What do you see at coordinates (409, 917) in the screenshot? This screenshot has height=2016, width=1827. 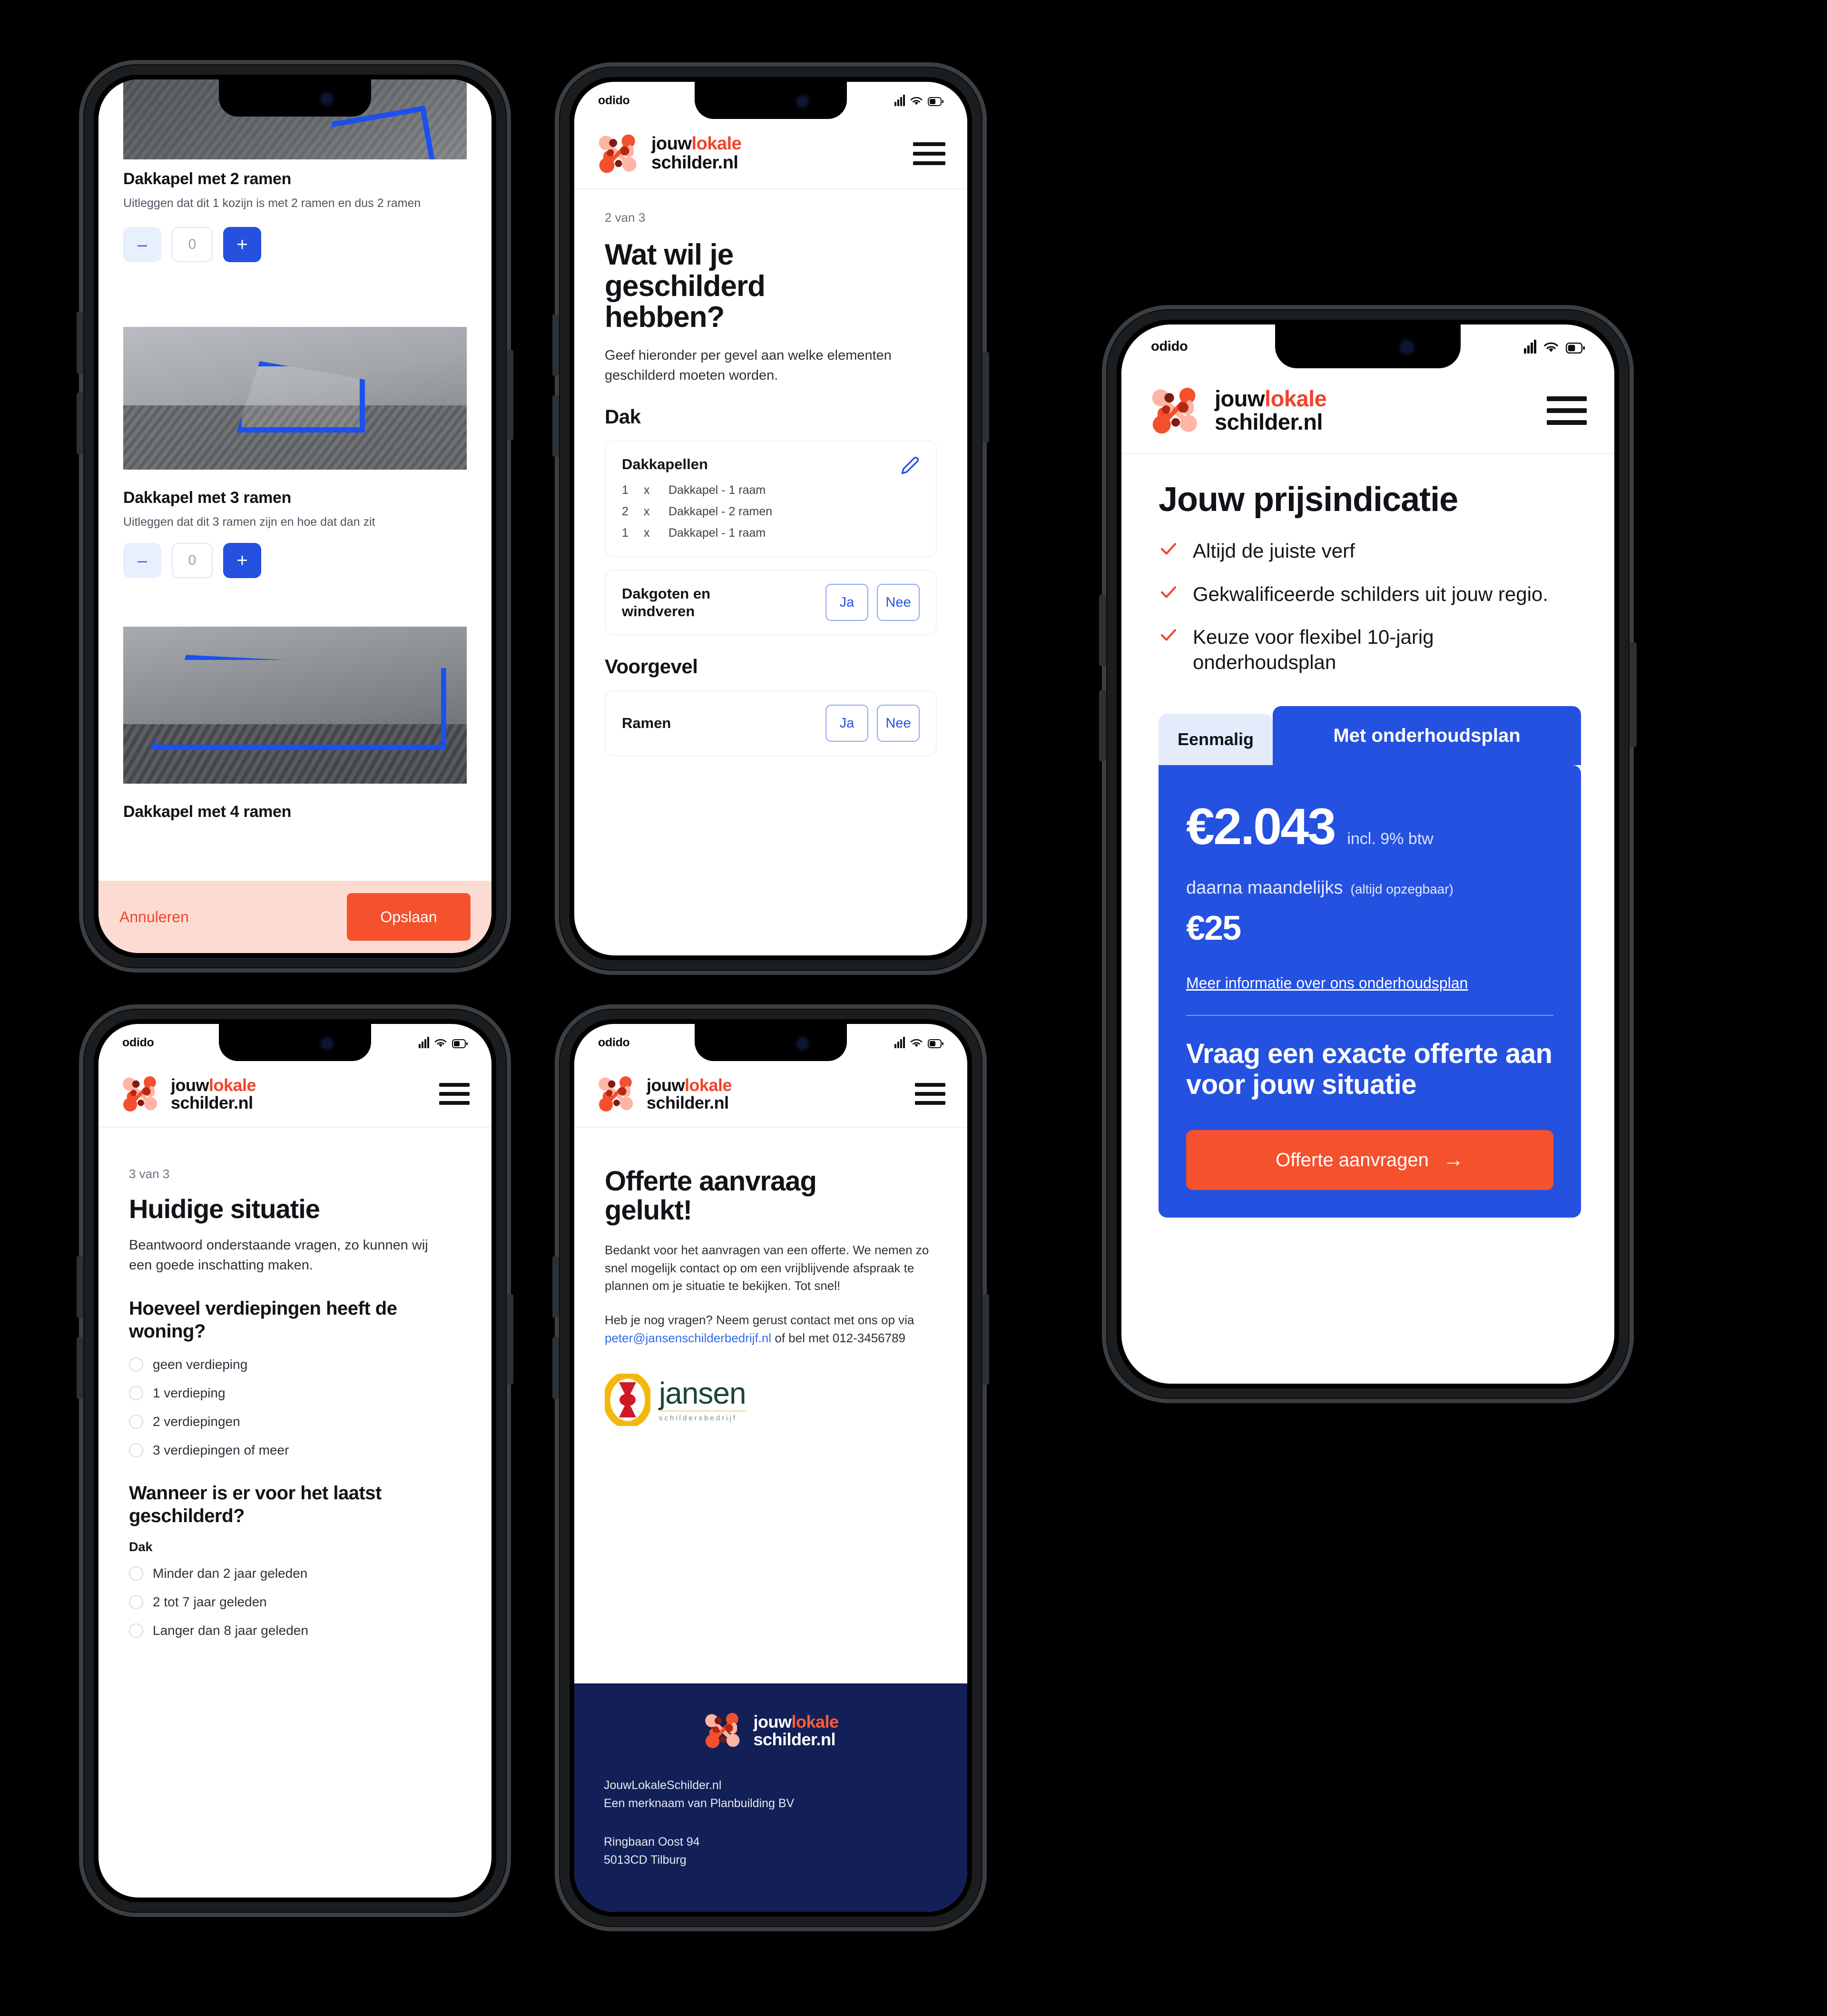 I see `save-button: Opslaan` at bounding box center [409, 917].